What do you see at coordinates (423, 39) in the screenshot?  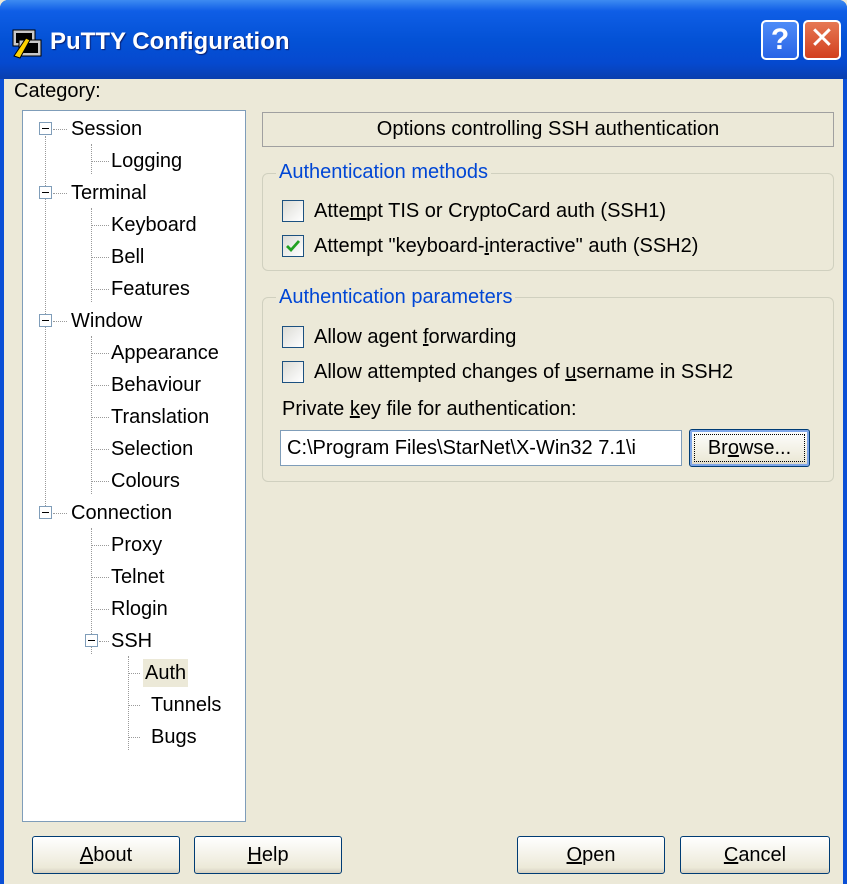 I see `title-bar: PuTTY Configuration ? ✕` at bounding box center [423, 39].